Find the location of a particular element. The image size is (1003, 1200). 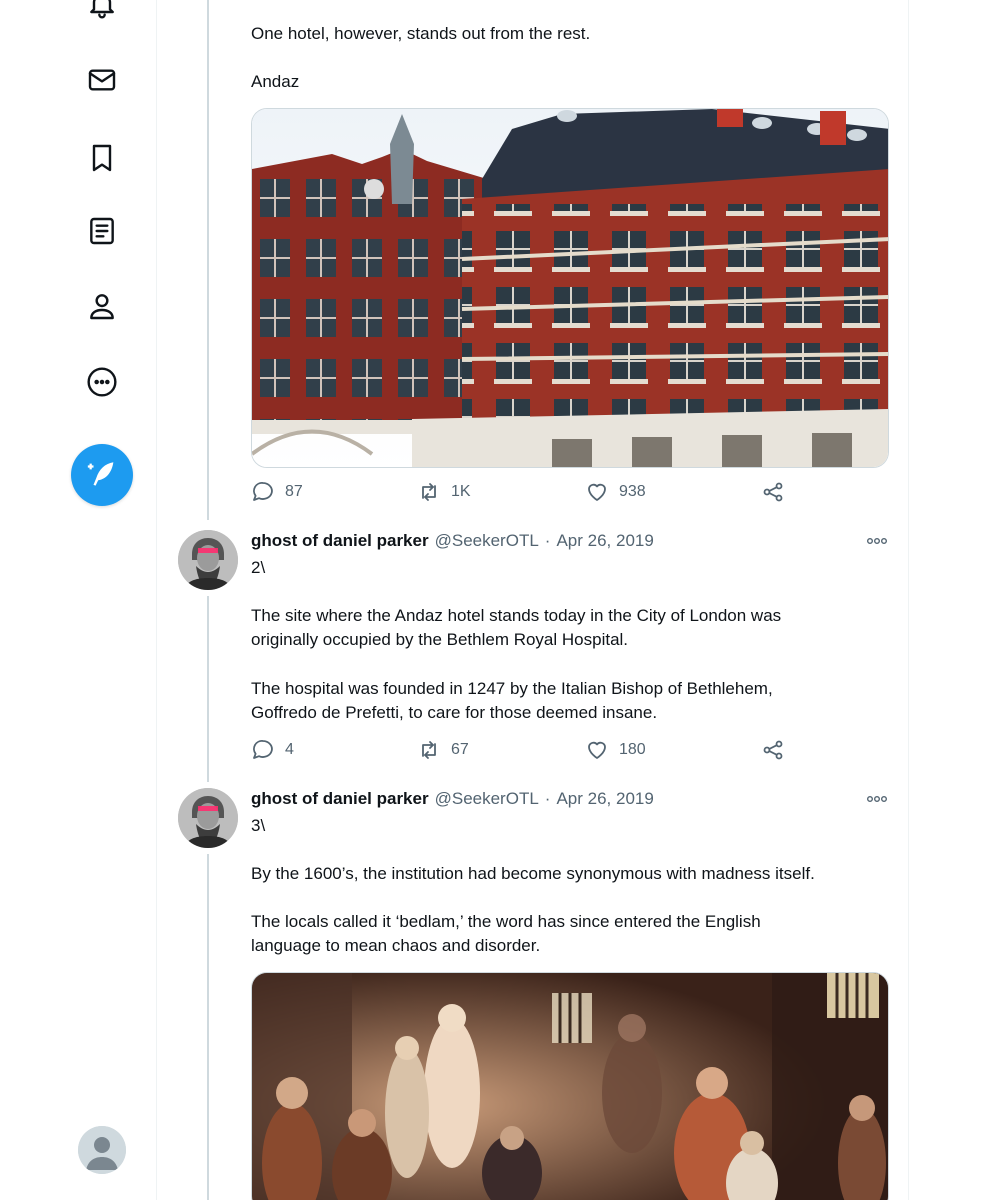

more-circle-icon is located at coordinates (102, 382).